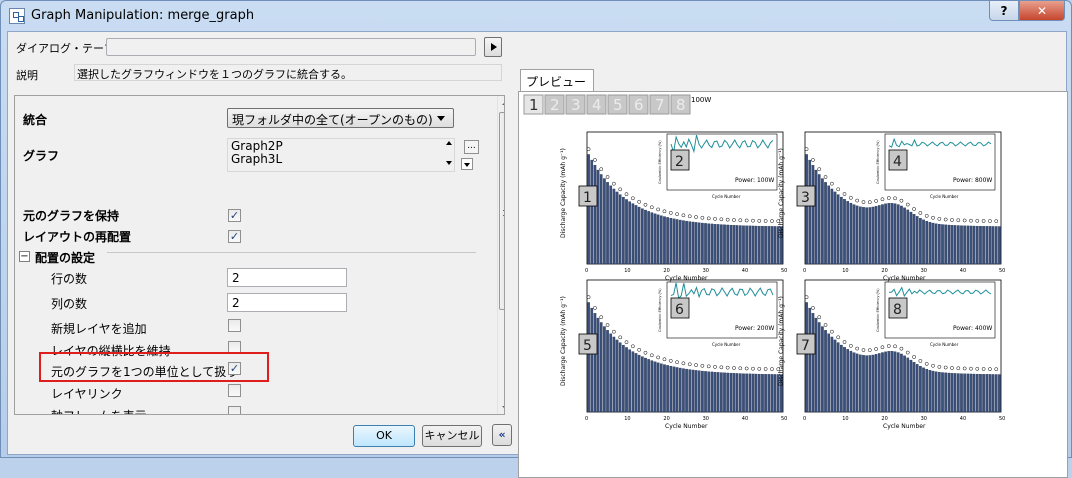  What do you see at coordinates (493, 47) in the screenshot?
I see `theme-menu-button` at bounding box center [493, 47].